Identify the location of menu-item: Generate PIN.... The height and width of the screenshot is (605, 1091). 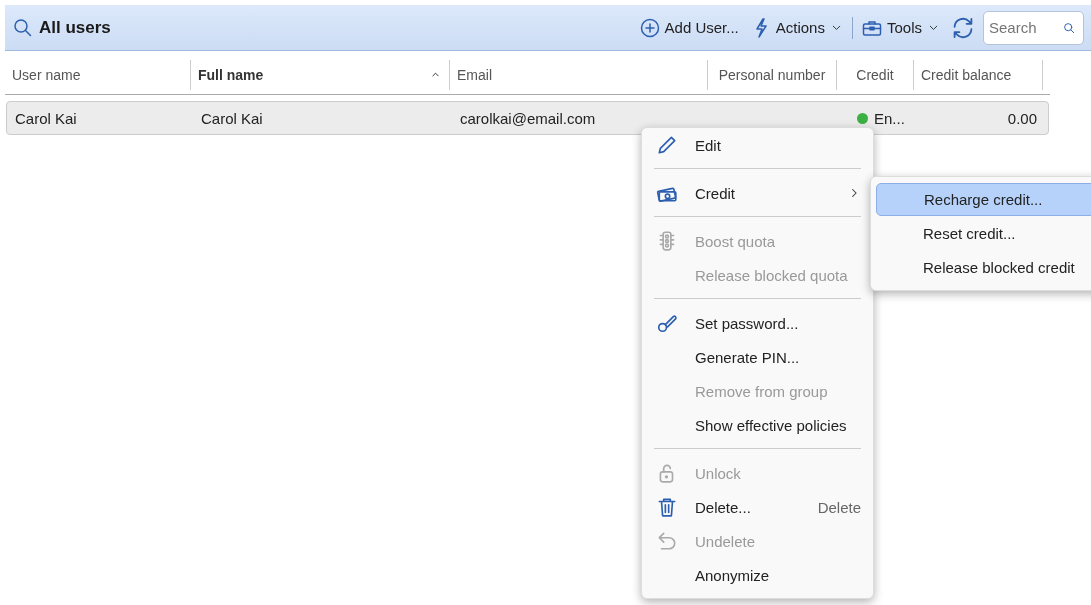
(757, 357).